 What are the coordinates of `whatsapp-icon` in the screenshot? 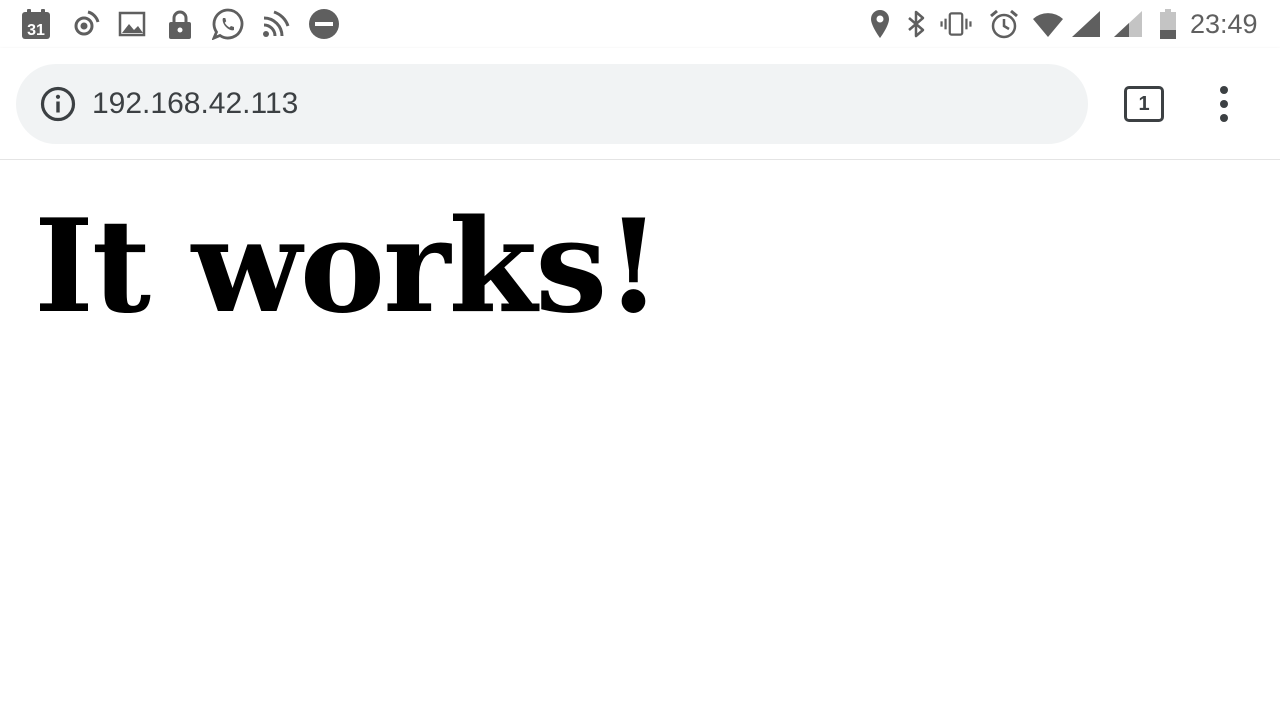 It's located at (228, 24).